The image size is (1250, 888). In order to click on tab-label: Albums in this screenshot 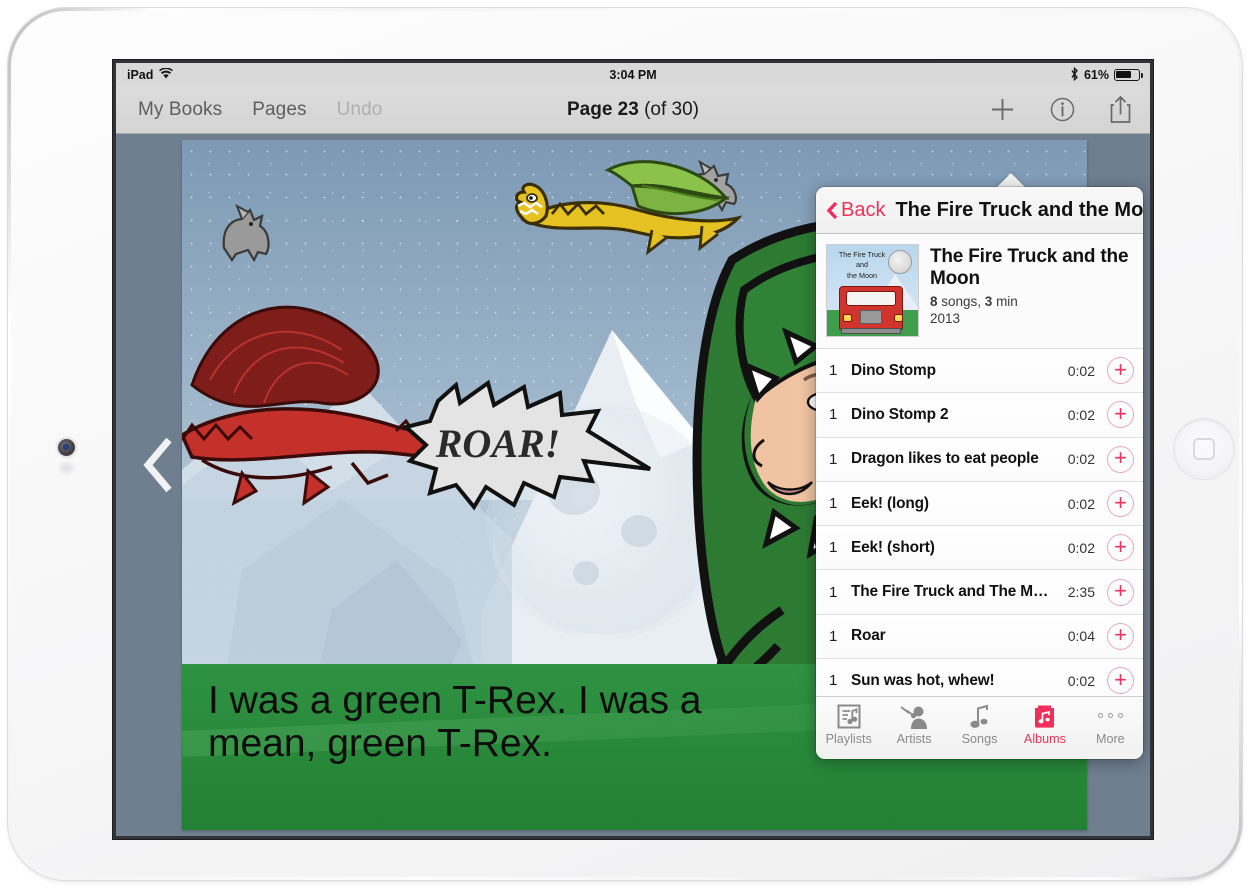, I will do `click(1044, 739)`.